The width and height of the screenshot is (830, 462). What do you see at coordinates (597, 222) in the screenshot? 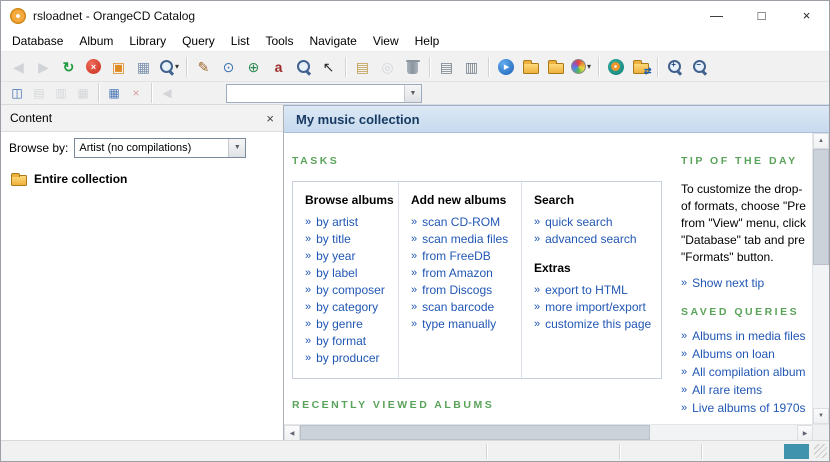
I see `search-link: » quick search` at bounding box center [597, 222].